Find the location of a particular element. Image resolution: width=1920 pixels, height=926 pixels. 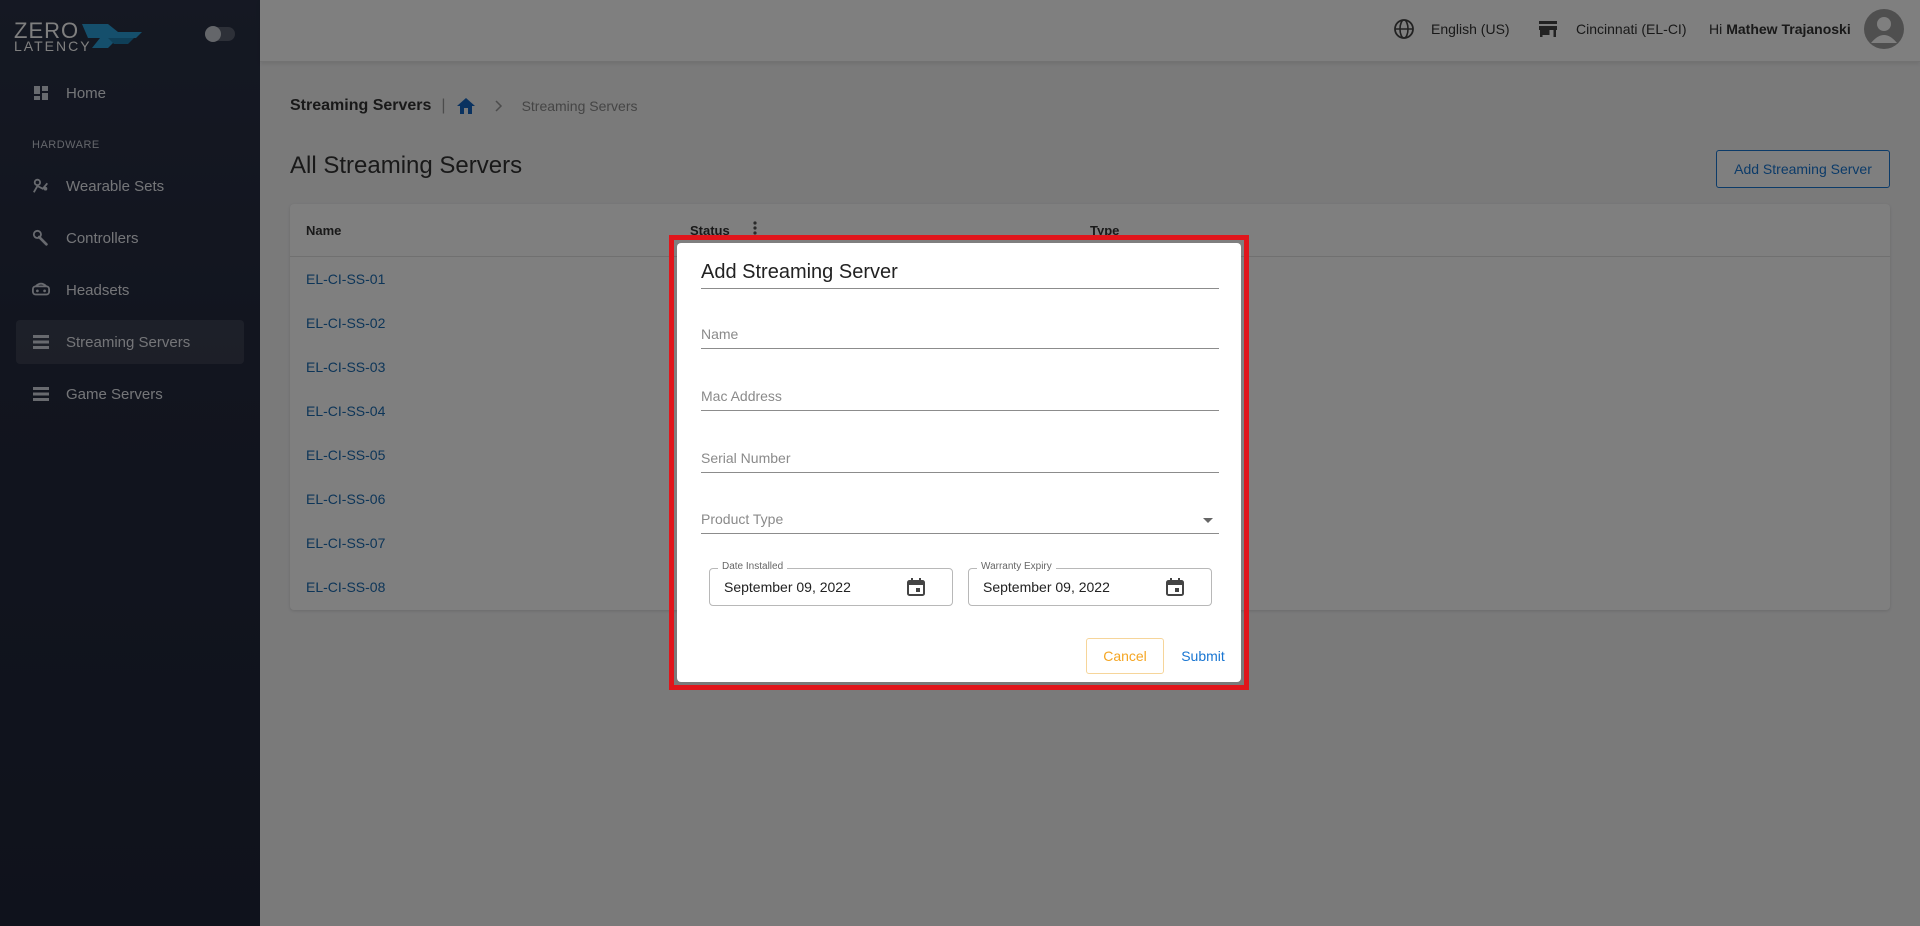

product-type-input is located at coordinates (960, 519).